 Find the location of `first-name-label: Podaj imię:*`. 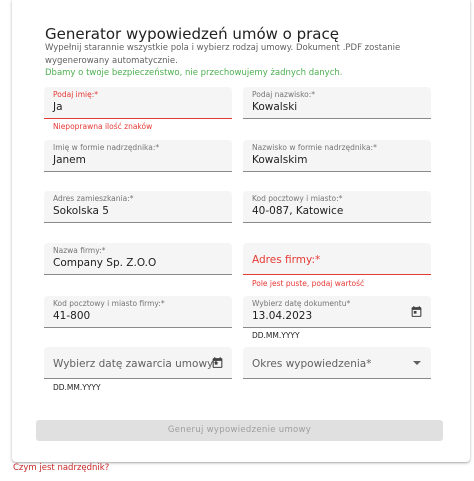

first-name-label: Podaj imię:* is located at coordinates (76, 94).